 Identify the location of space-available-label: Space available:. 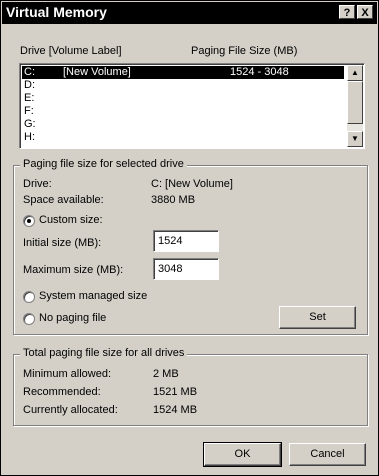
(63, 200).